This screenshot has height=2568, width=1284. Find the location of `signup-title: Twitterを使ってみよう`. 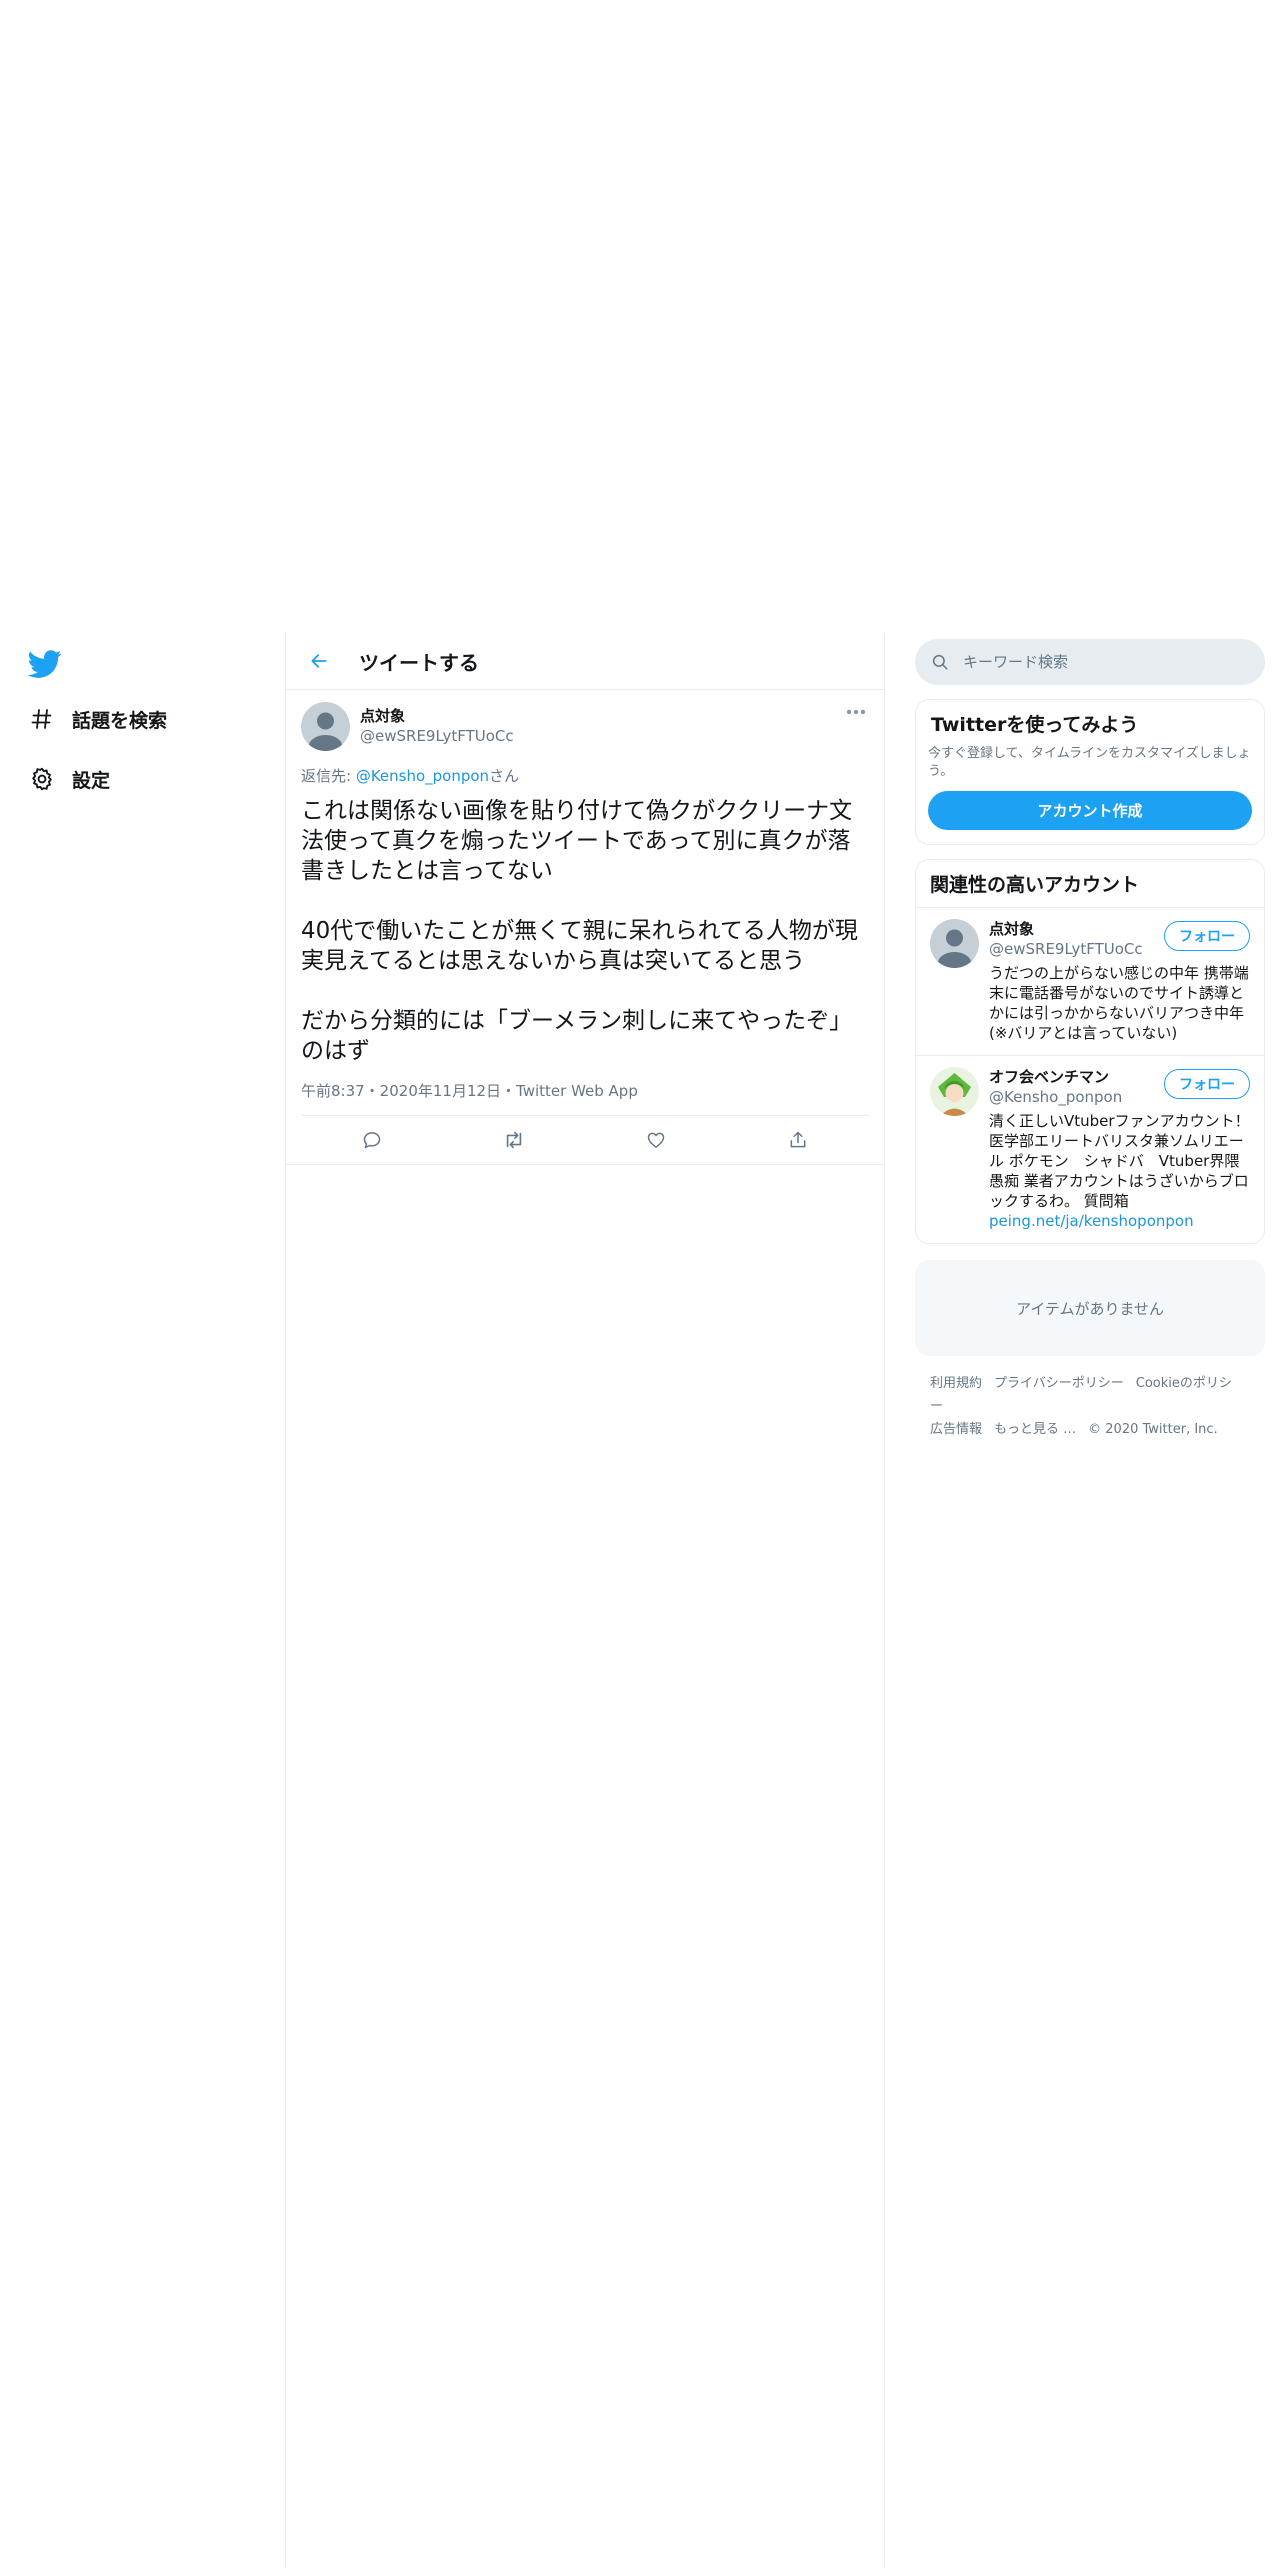

signup-title: Twitterを使ってみよう is located at coordinates (1035, 725).